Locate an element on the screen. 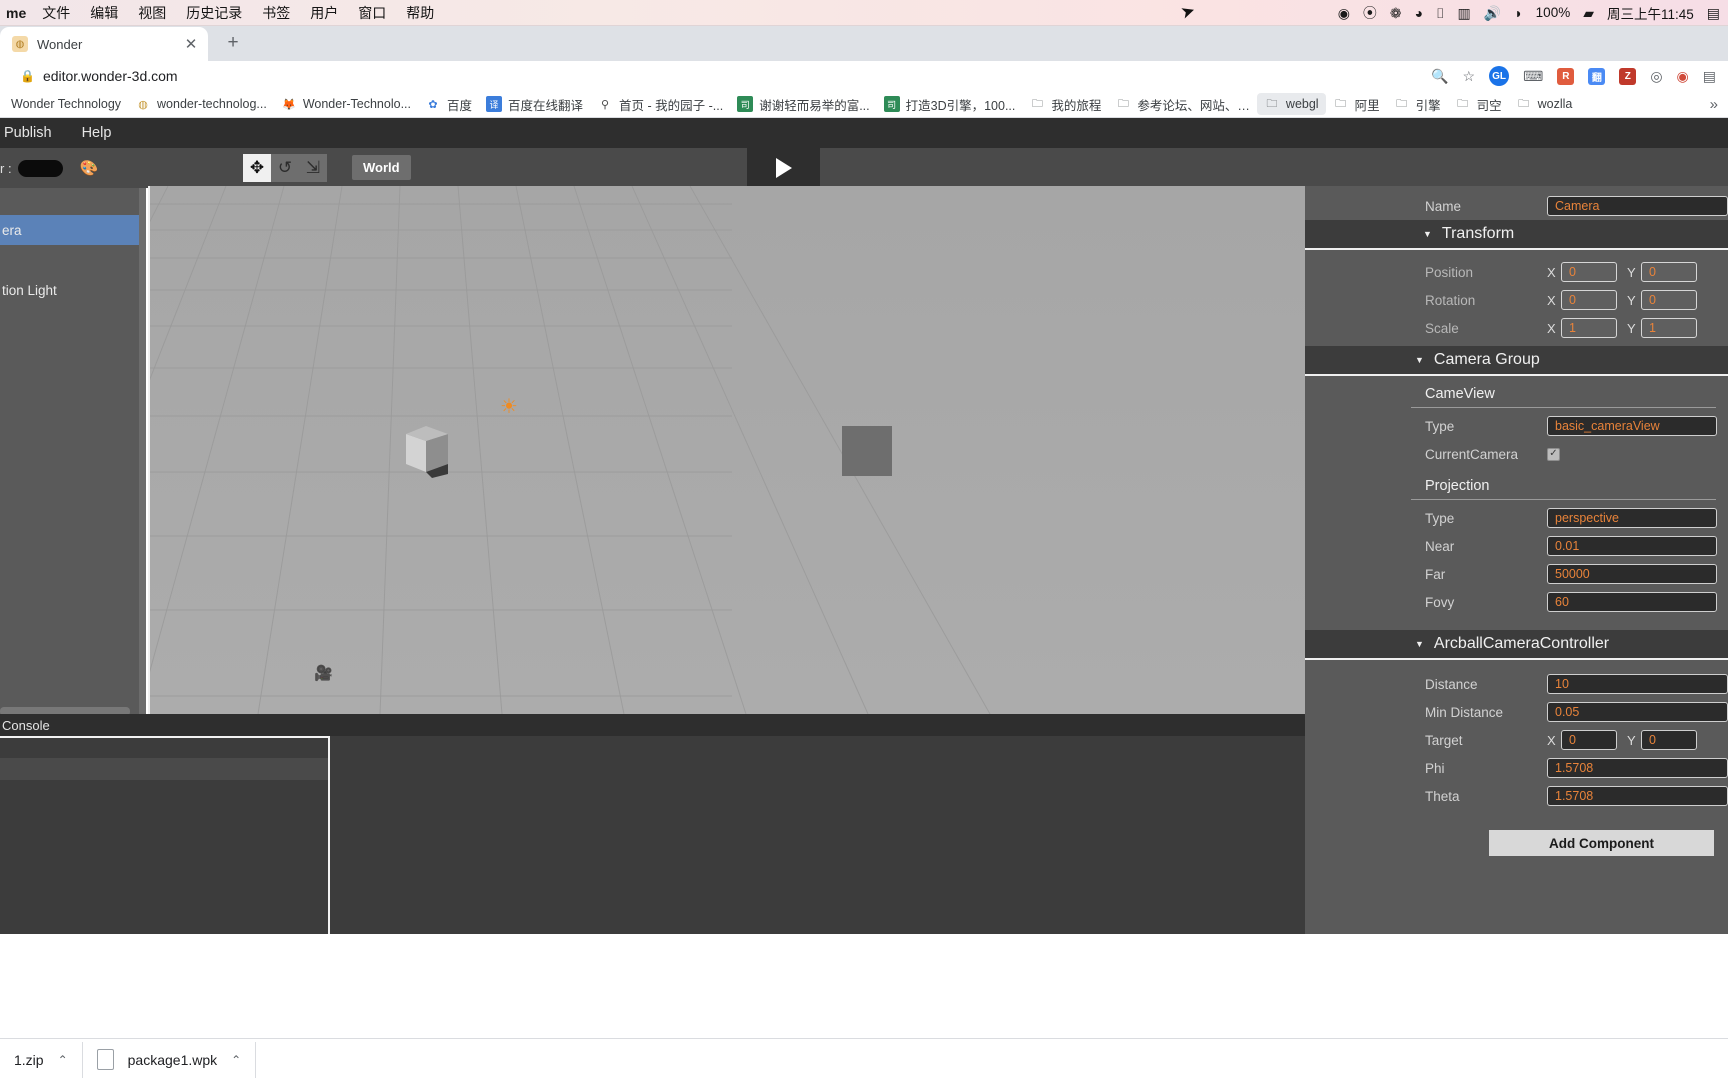 This screenshot has width=1728, height=1080. lock-icon: 🔒 is located at coordinates (27, 76).